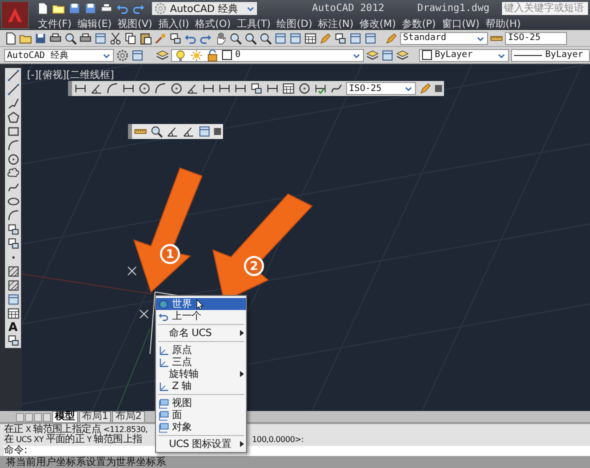 The height and width of the screenshot is (468, 590). I want to click on command-history-line: 在 UCS XY 平面的正 Y 轴范围上指, so click(73, 439).